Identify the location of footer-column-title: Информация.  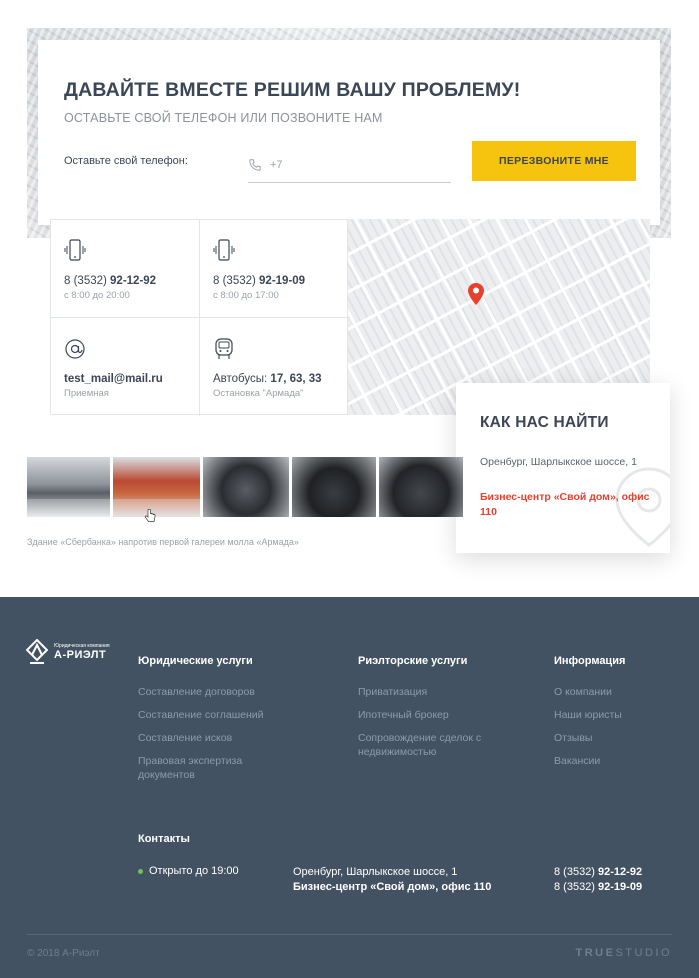
(590, 661).